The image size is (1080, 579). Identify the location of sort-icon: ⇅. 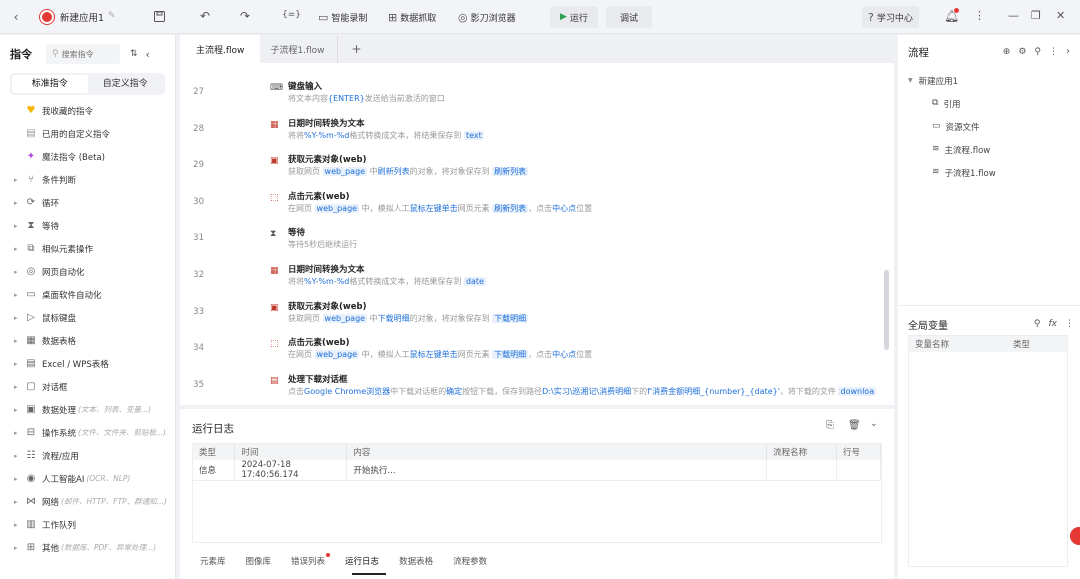
(134, 54).